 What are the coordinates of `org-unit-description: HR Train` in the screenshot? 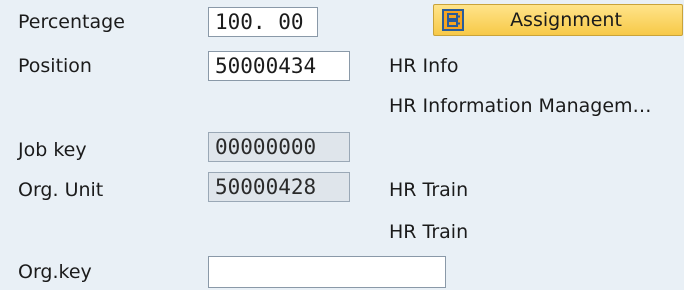 It's located at (429, 190).